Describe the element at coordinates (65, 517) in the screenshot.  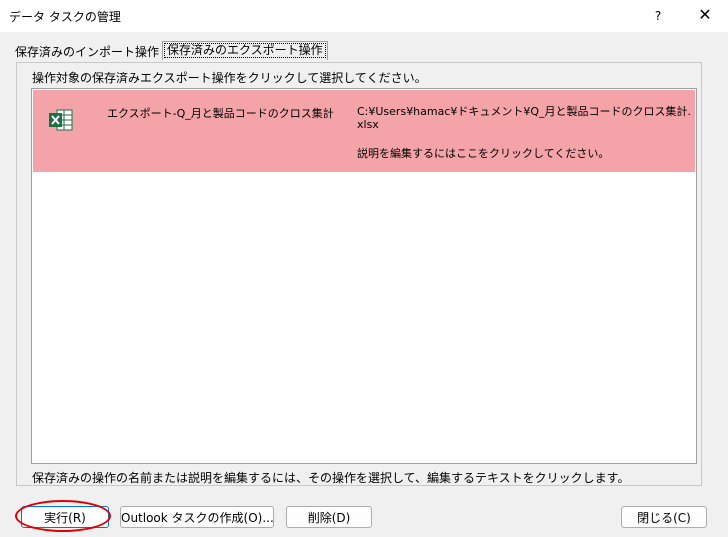
I see `run-button: 実行(R)` at that location.